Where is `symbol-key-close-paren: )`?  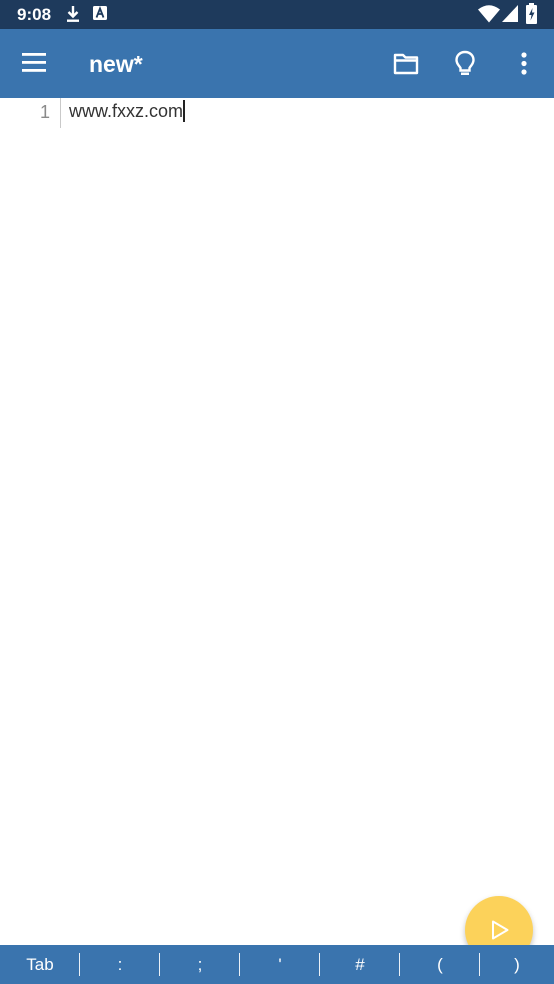
symbol-key-close-paren: ) is located at coordinates (517, 964).